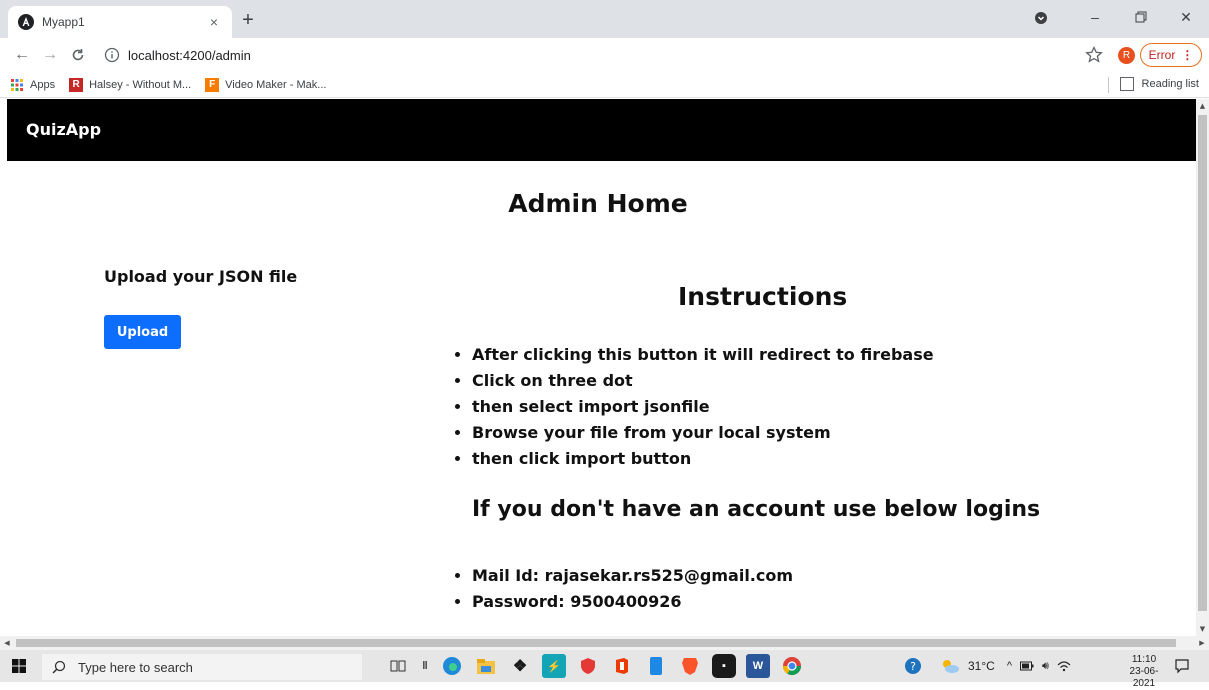  I want to click on vertical-scroll-thumb, so click(1202, 363).